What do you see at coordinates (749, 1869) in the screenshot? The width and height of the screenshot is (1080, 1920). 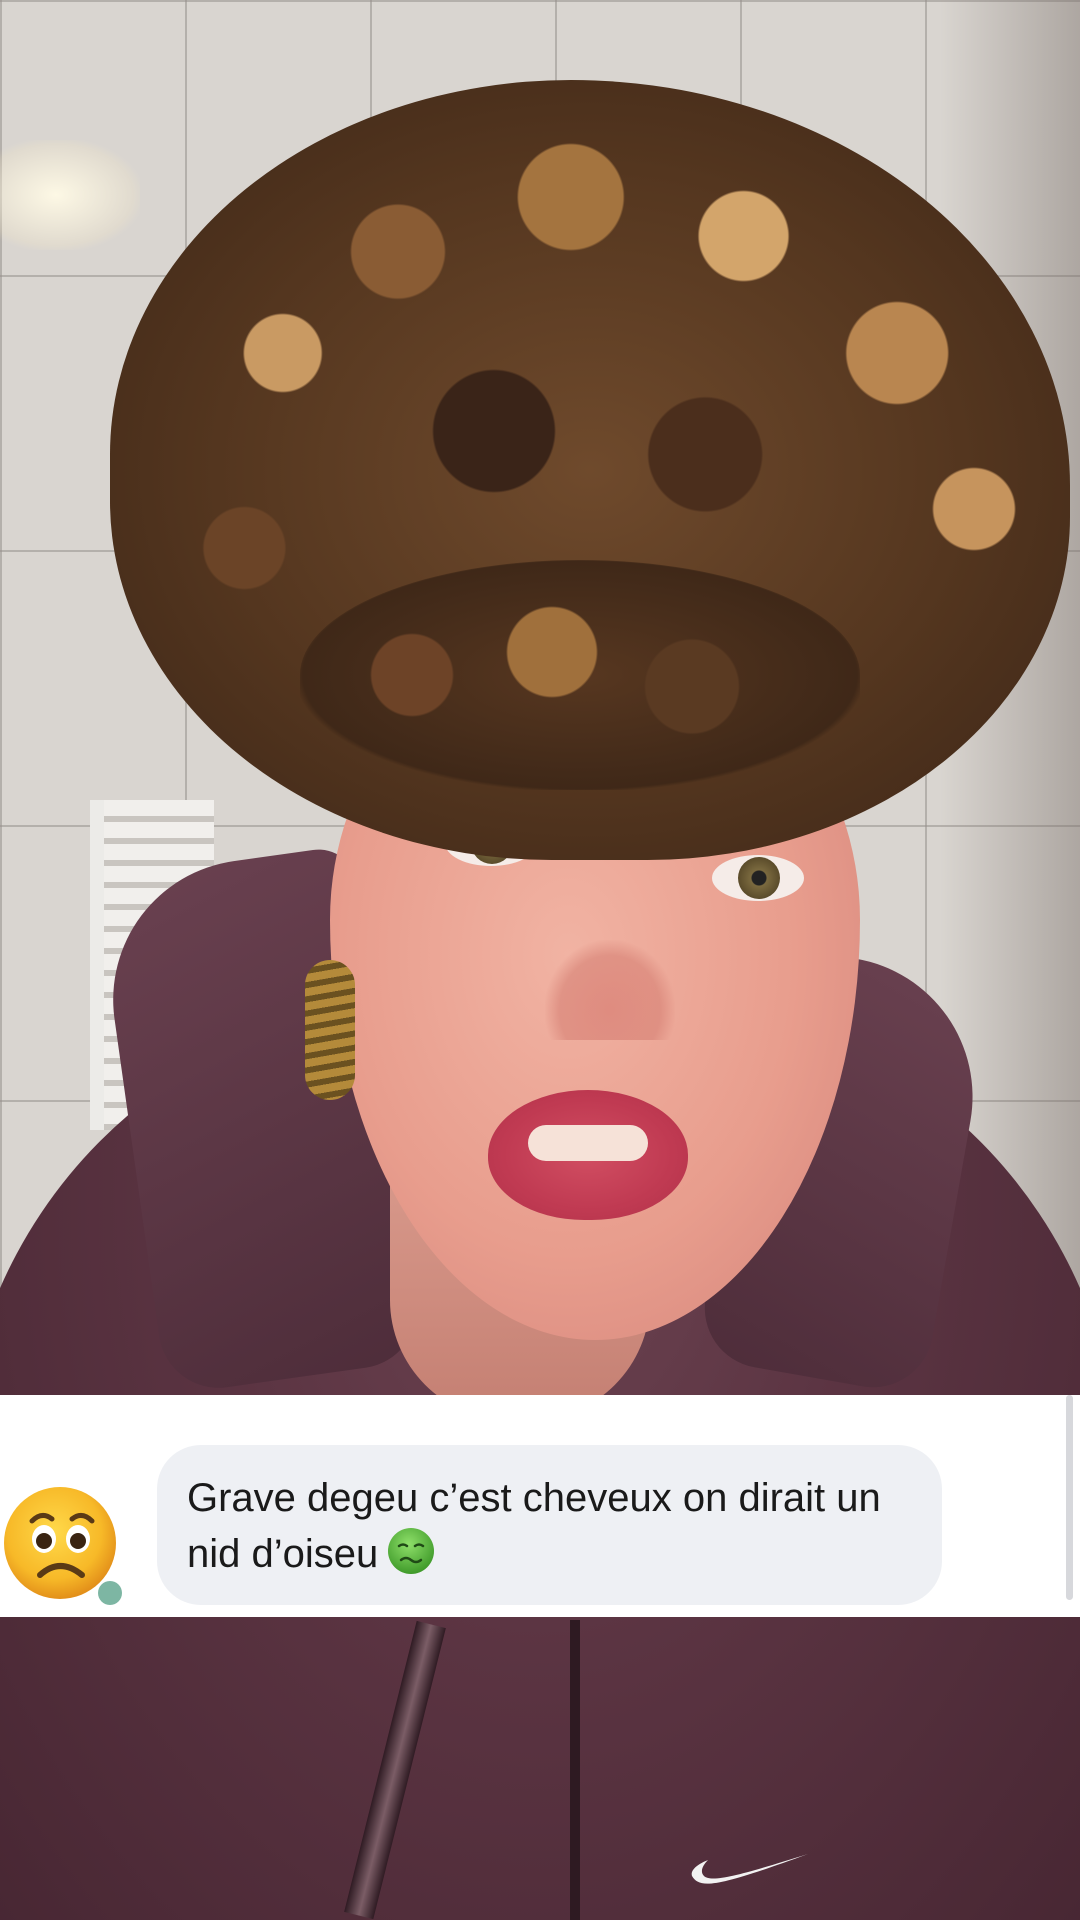 I see `swoosh-logo` at bounding box center [749, 1869].